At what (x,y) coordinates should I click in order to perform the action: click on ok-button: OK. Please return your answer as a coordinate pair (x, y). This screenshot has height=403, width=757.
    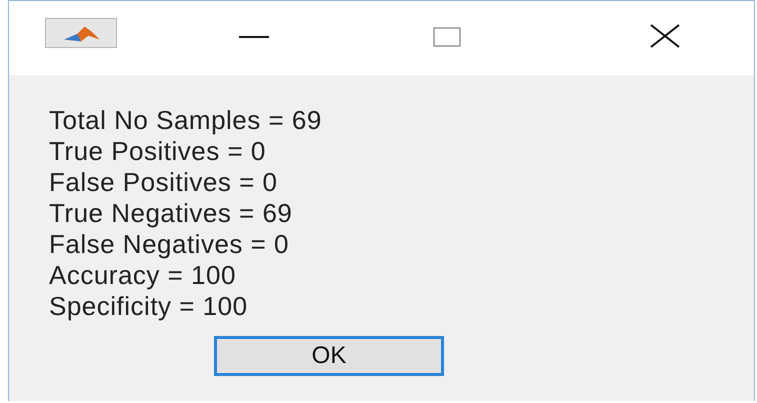
    Looking at the image, I should click on (329, 356).